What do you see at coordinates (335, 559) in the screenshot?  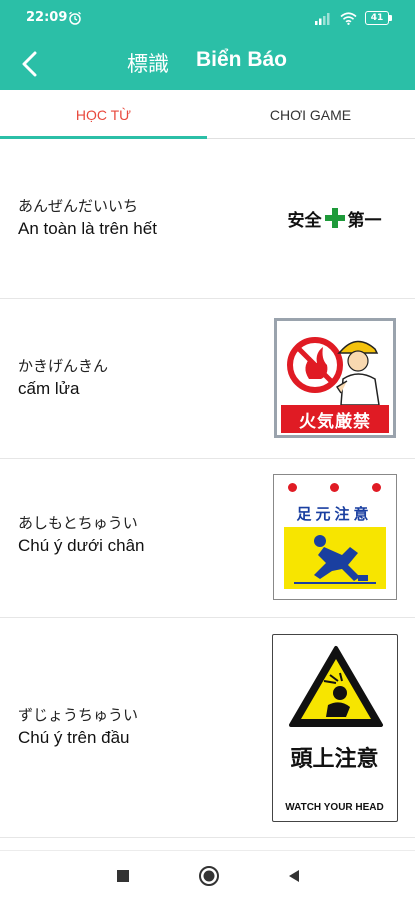 I see `tripping-person-icon` at bounding box center [335, 559].